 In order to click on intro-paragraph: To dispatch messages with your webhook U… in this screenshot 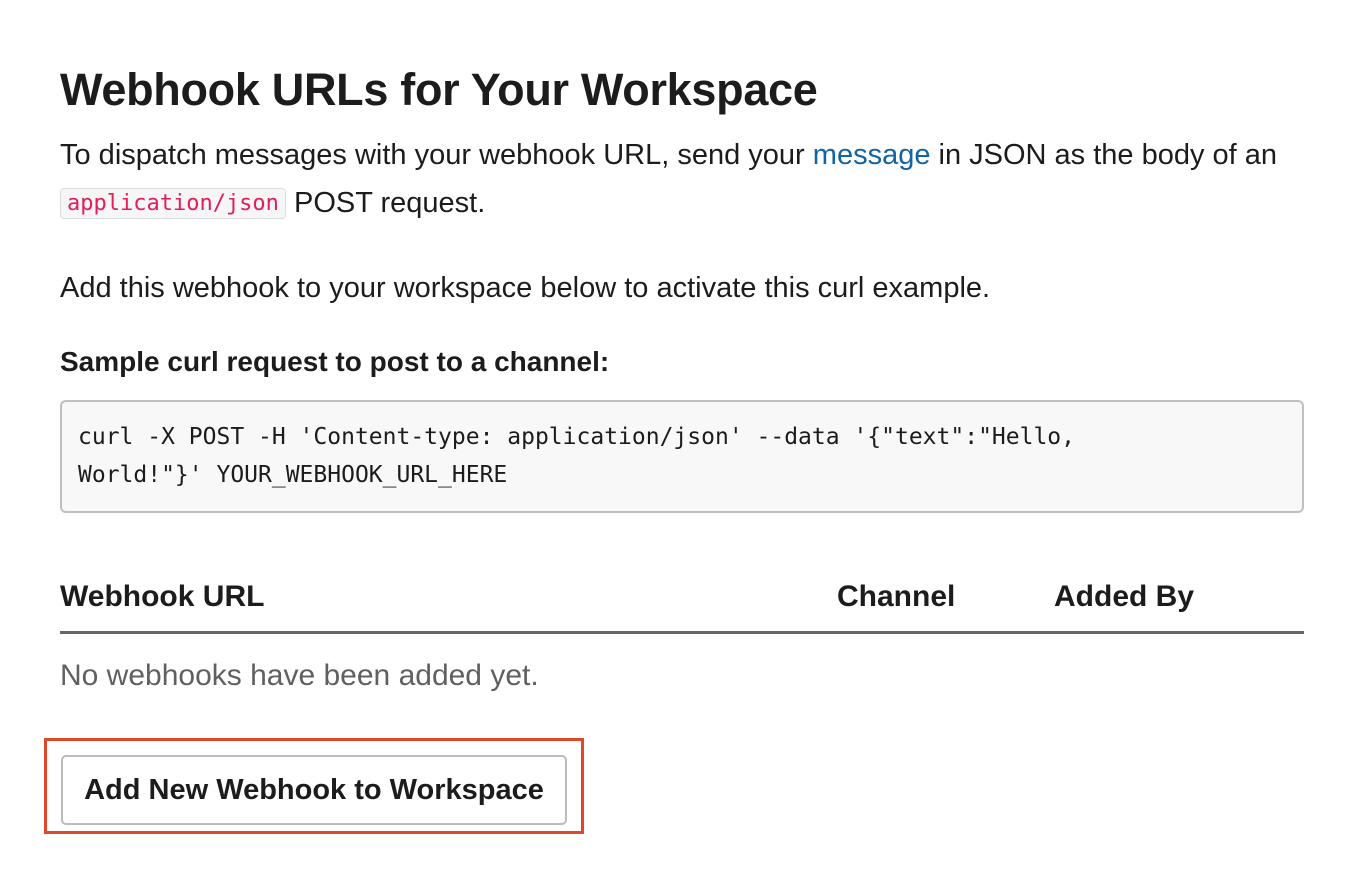, I will do `click(682, 180)`.